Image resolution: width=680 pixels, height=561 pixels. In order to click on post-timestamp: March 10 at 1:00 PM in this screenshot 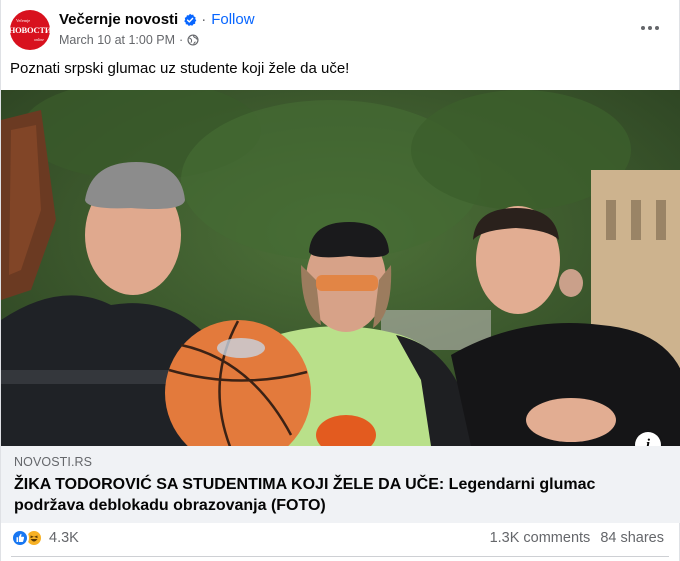, I will do `click(117, 40)`.